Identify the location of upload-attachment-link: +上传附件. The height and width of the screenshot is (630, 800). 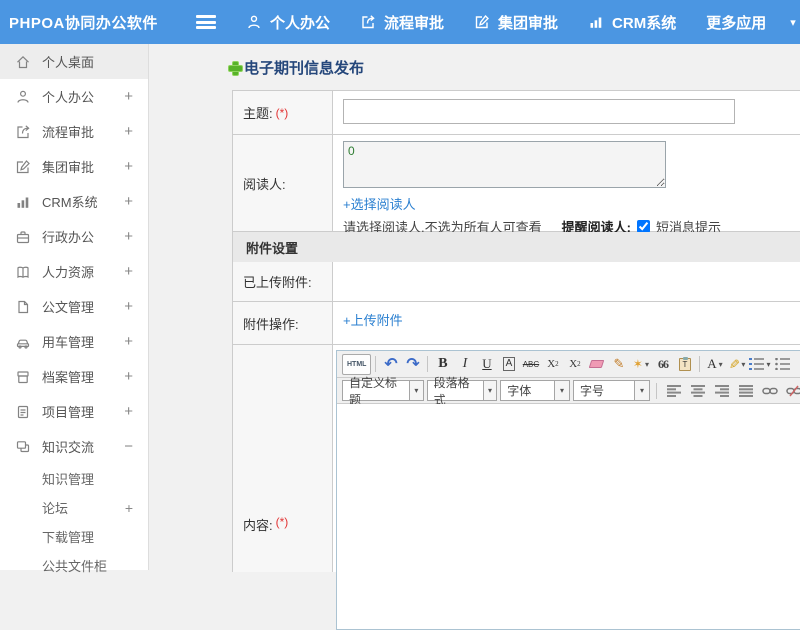
(373, 320).